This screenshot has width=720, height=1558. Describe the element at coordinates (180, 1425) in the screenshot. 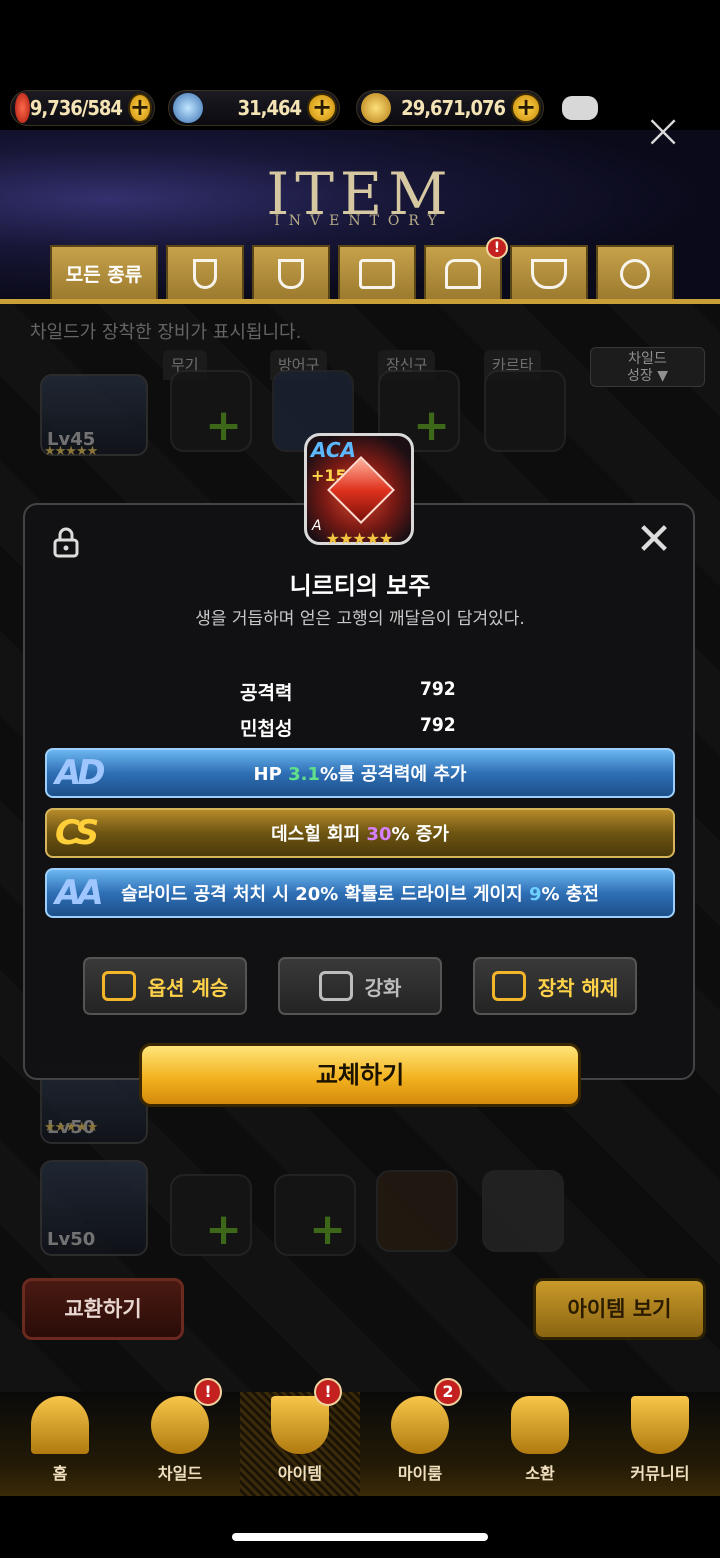

I see `flame-icon` at that location.